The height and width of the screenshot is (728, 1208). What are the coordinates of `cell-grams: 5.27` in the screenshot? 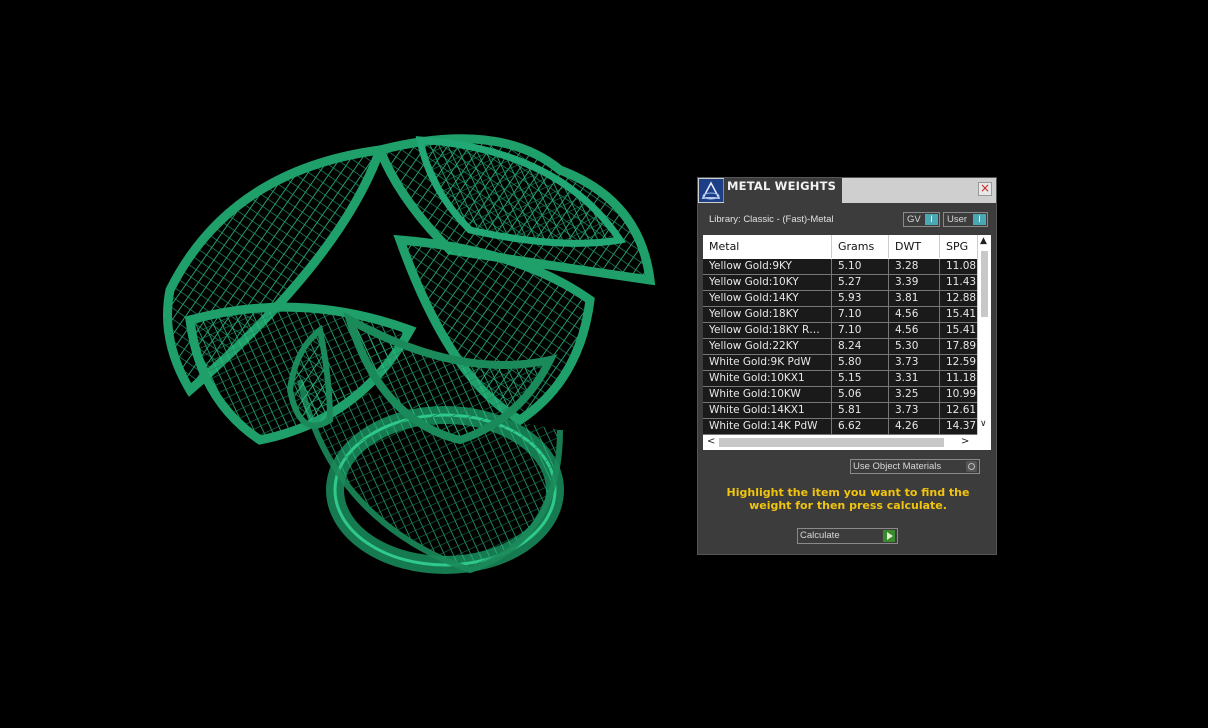 It's located at (860, 282).